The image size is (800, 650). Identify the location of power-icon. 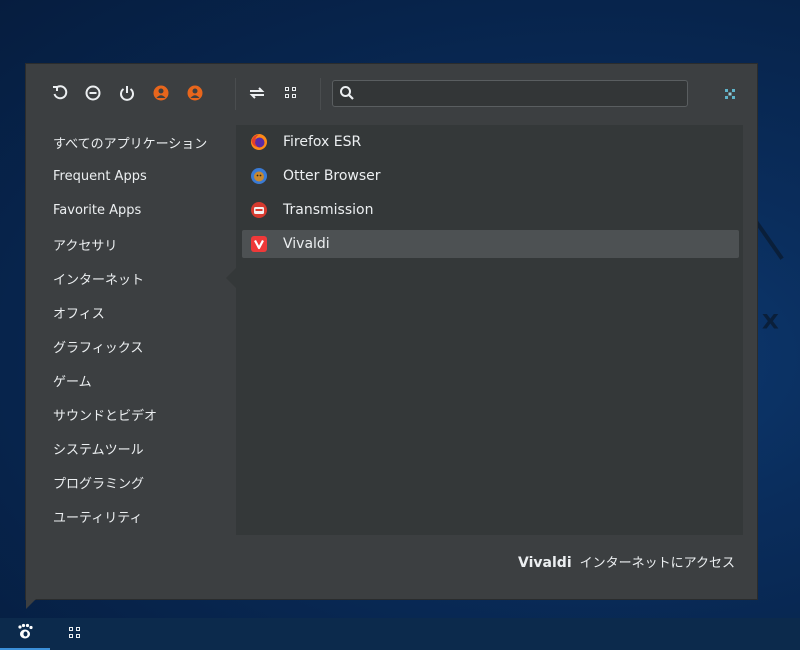
(127, 93).